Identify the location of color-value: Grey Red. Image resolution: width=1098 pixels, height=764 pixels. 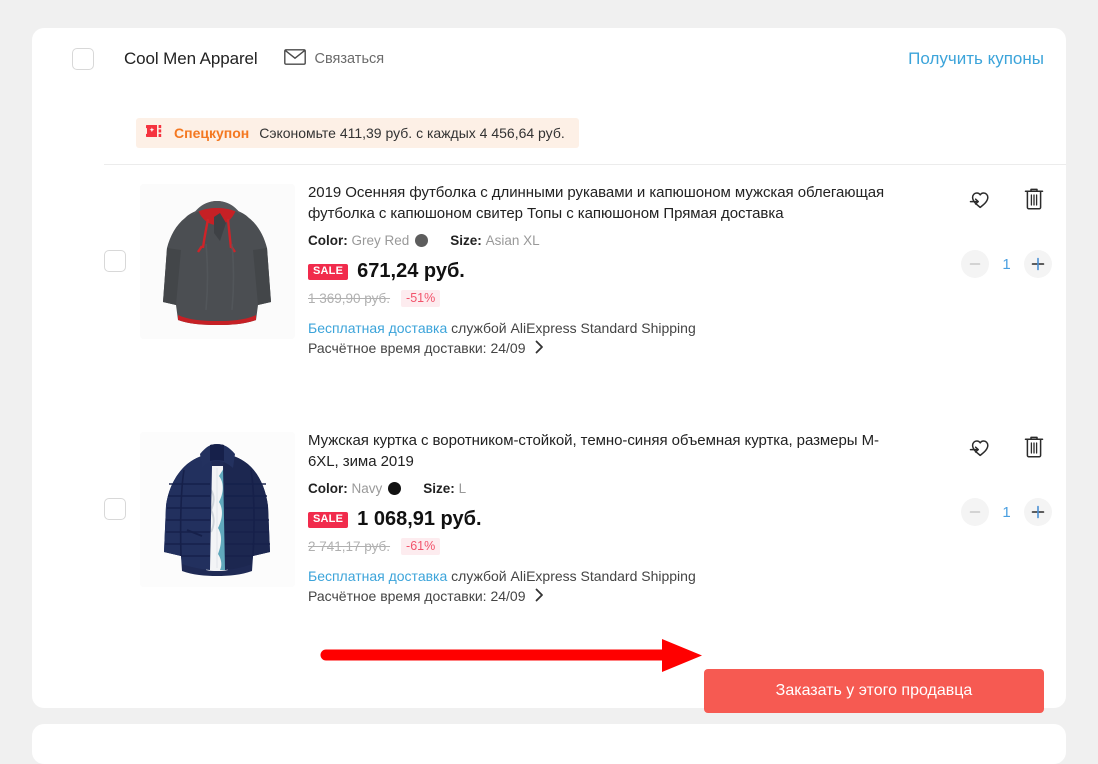
(380, 240).